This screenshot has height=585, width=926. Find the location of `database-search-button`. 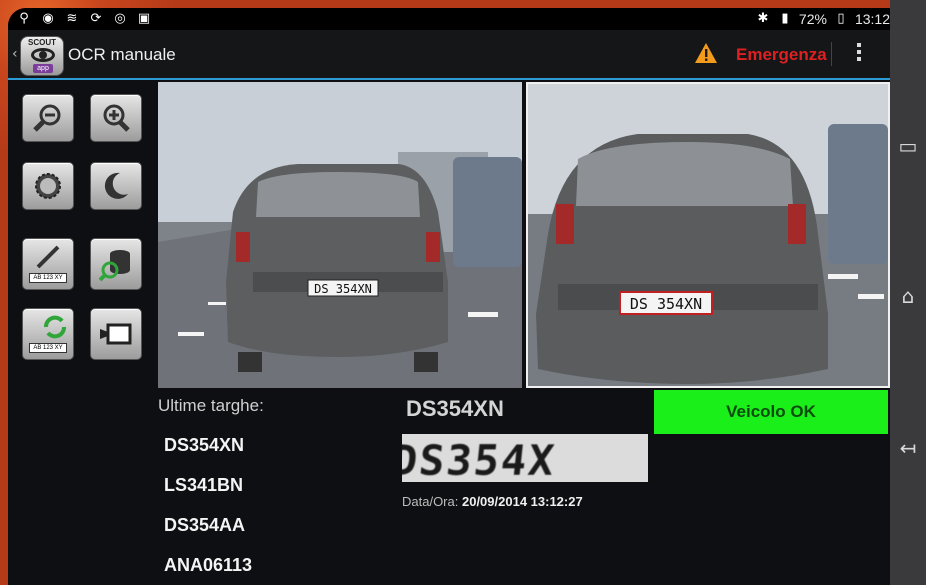

database-search-button is located at coordinates (116, 264).